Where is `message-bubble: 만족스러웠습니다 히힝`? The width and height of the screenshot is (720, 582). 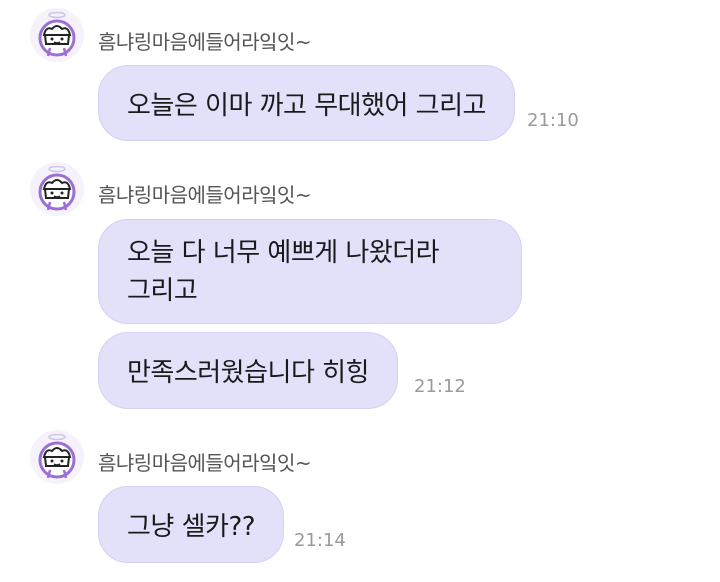
message-bubble: 만족스러웠습니다 히힝 is located at coordinates (248, 370).